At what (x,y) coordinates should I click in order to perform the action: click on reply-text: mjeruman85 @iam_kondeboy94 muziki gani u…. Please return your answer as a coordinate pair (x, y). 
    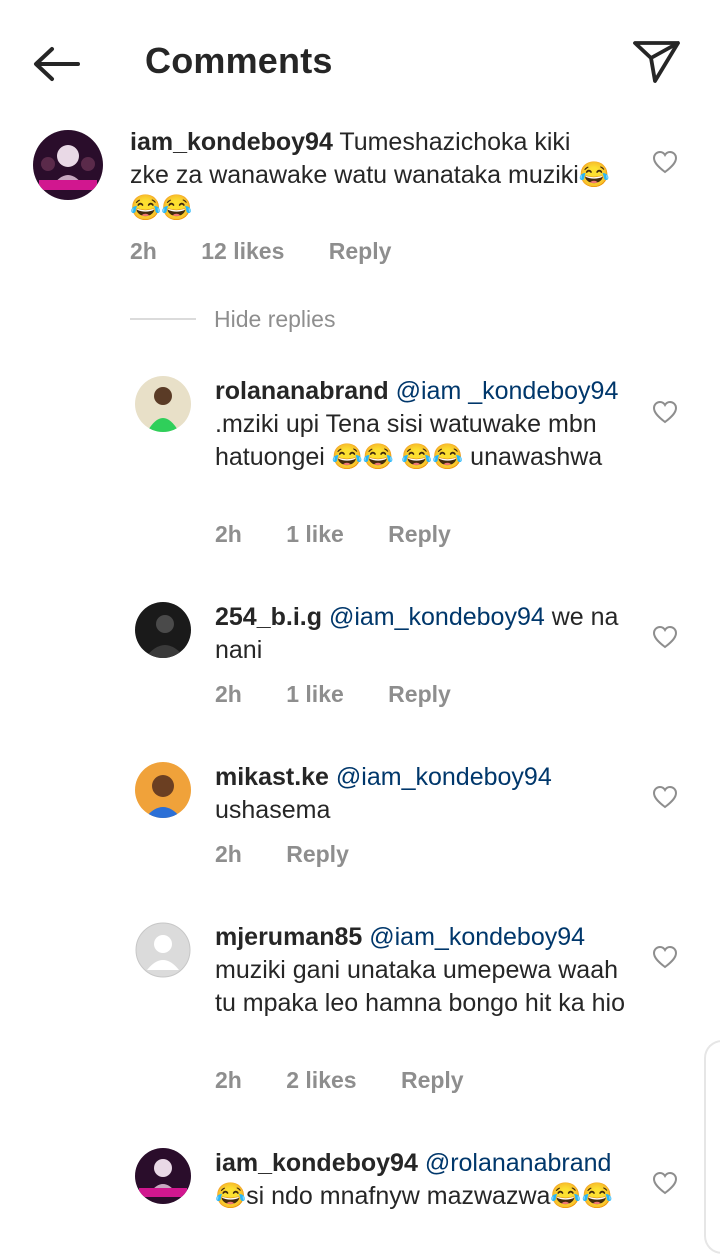
    Looking at the image, I should click on (422, 970).